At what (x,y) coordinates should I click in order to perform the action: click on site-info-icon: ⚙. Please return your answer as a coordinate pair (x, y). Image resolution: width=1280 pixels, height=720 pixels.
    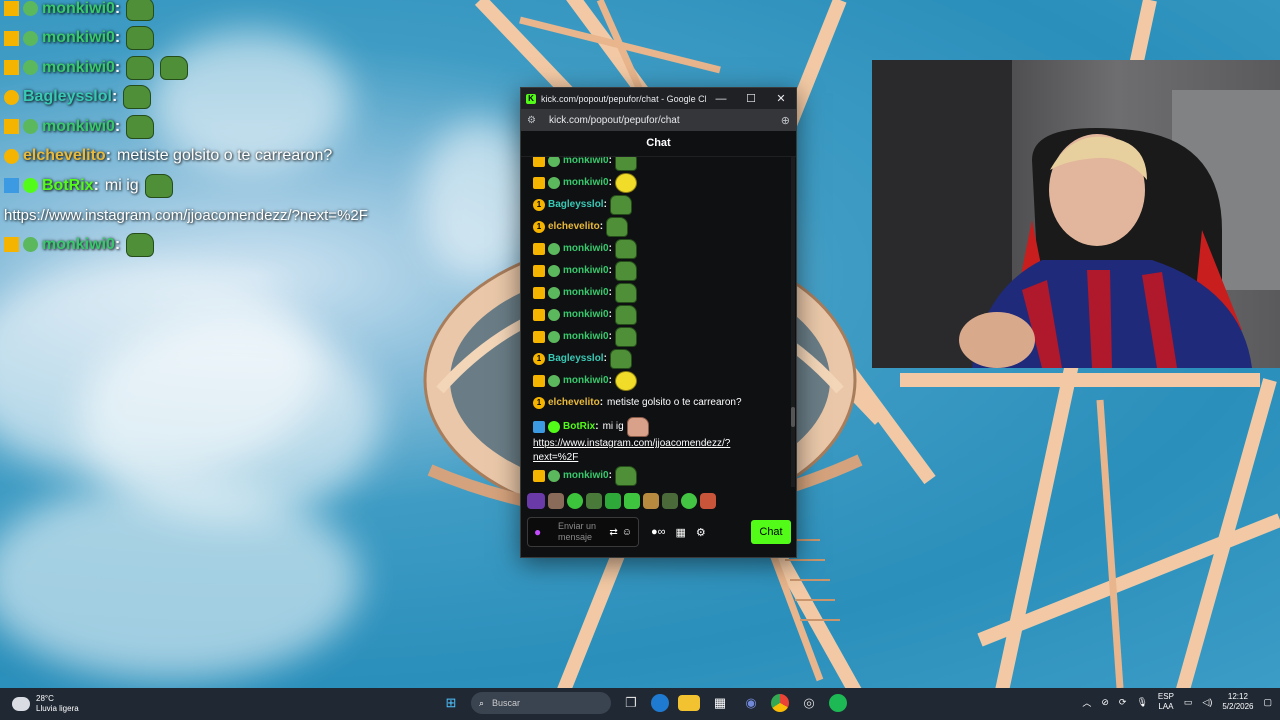
    Looking at the image, I should click on (534, 120).